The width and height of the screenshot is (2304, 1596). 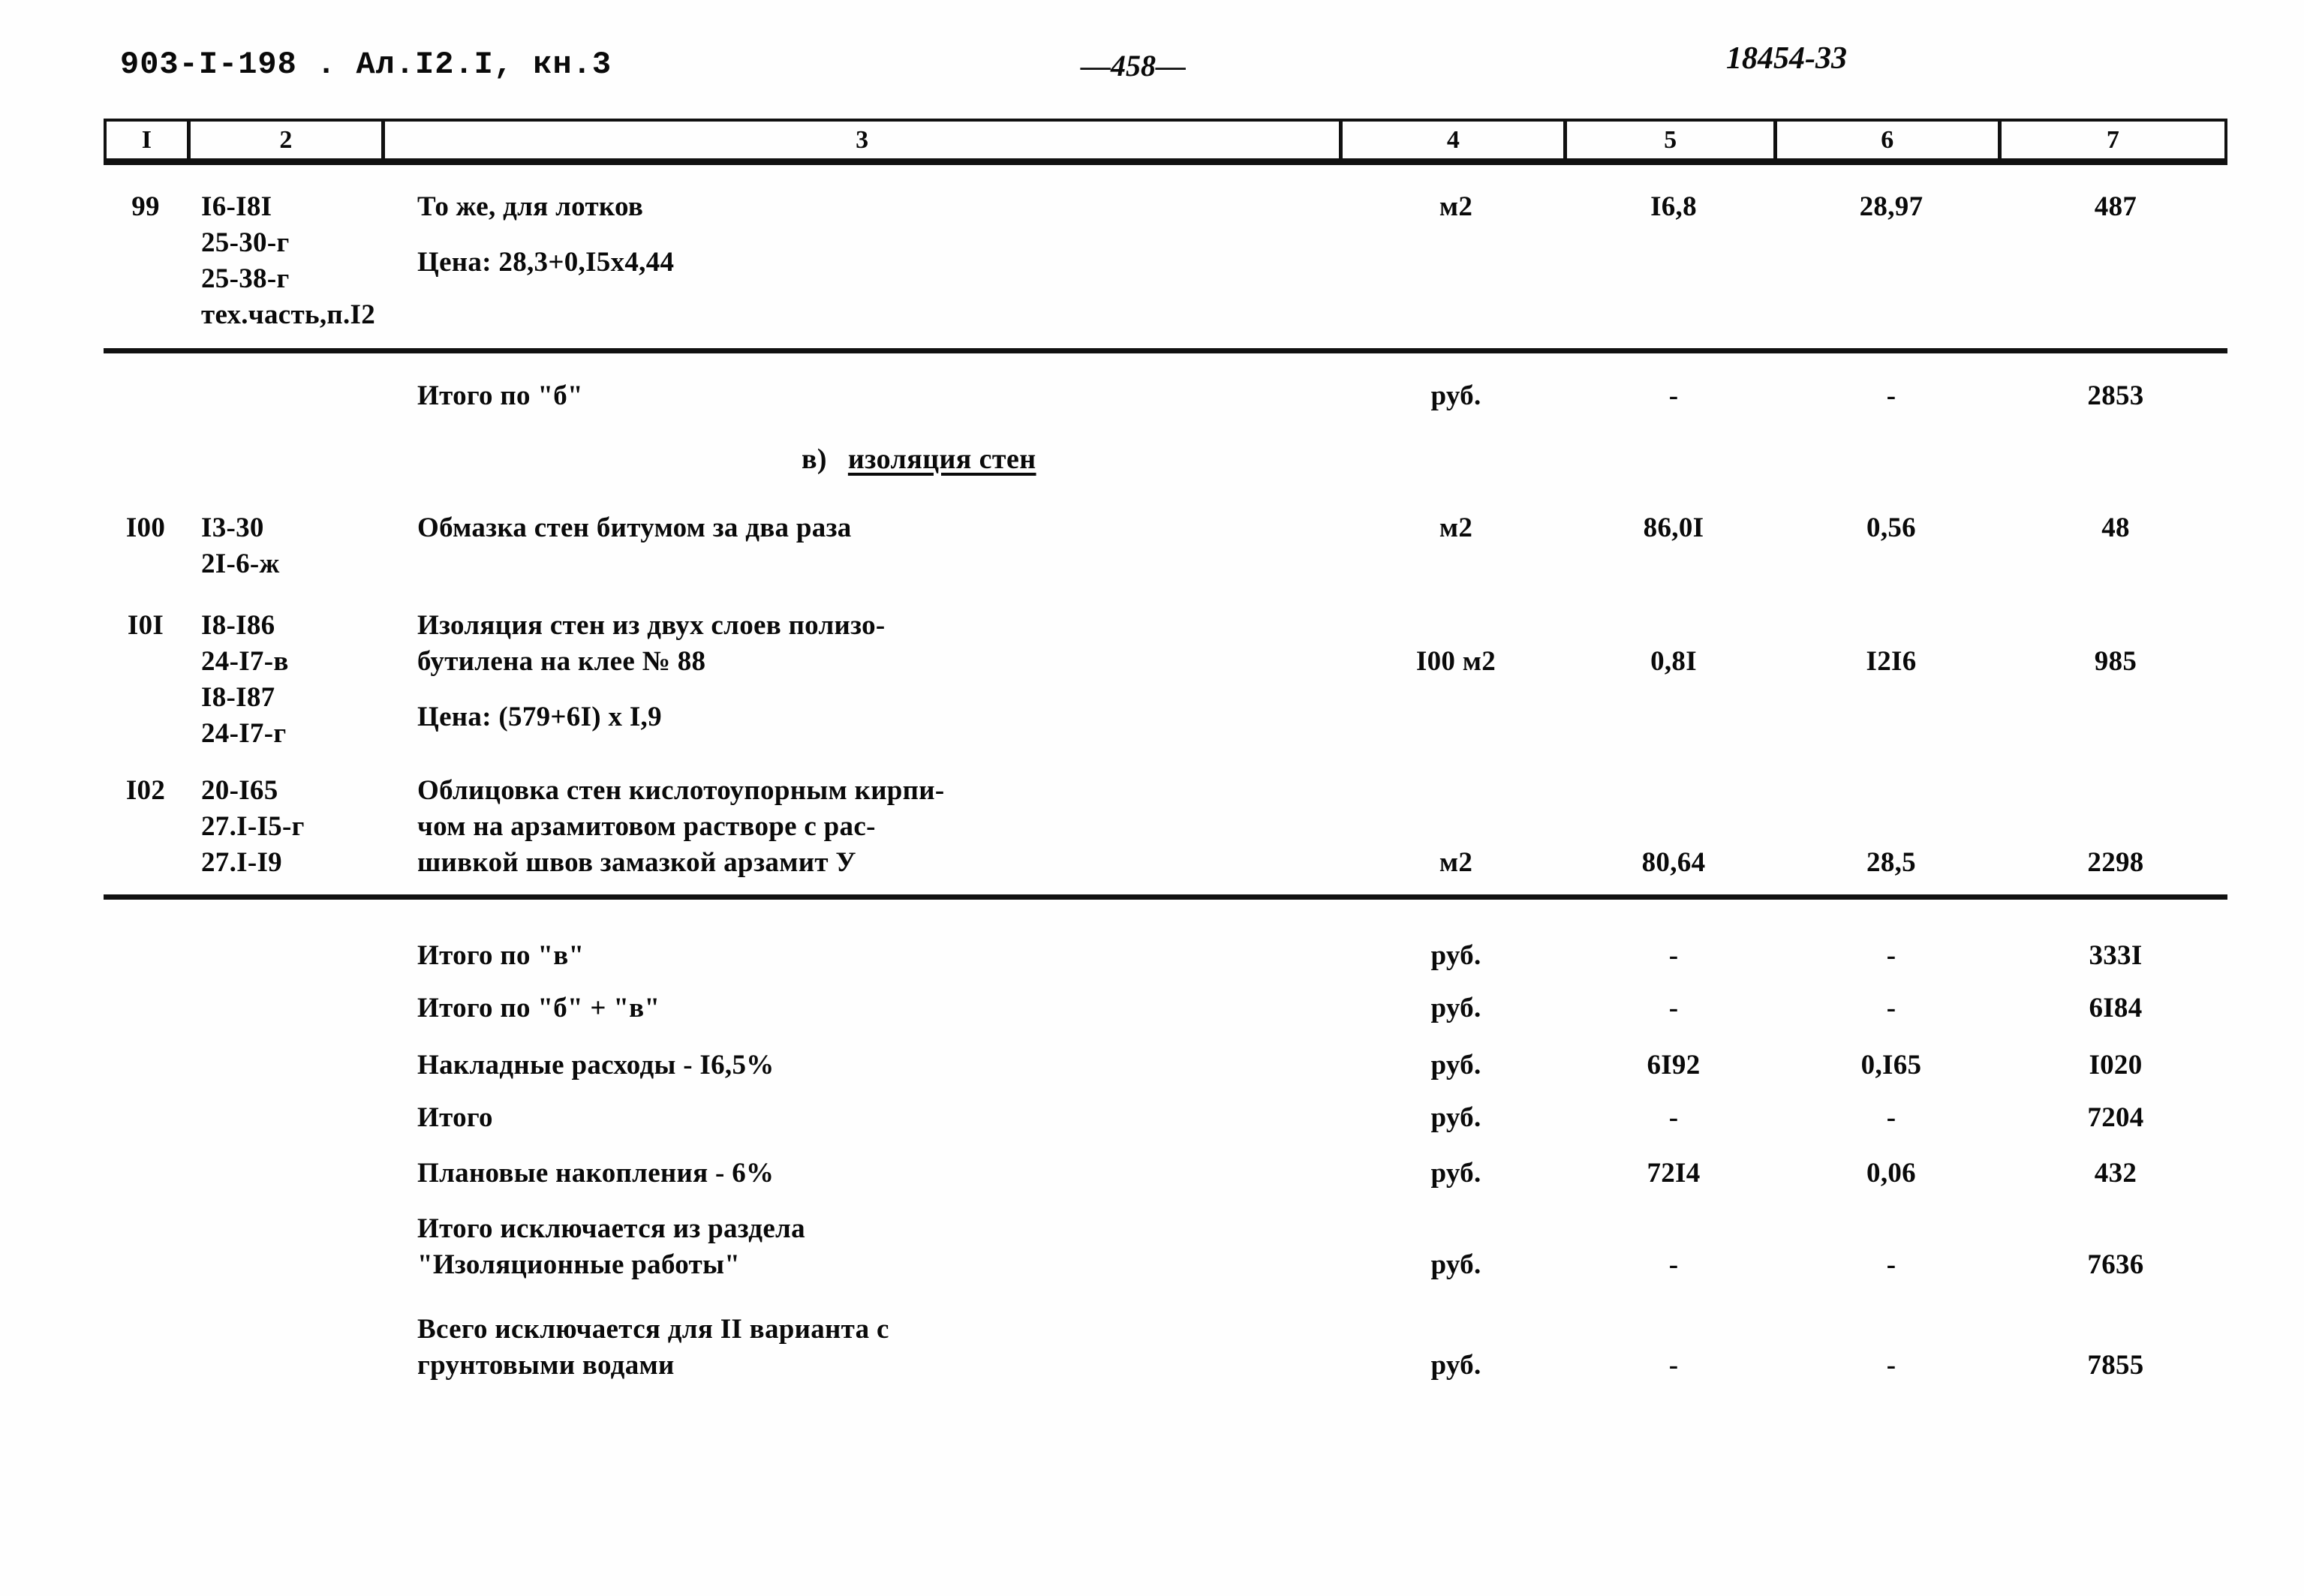 What do you see at coordinates (245, 662) in the screenshot?
I see `code-line: 24-I7-в` at bounding box center [245, 662].